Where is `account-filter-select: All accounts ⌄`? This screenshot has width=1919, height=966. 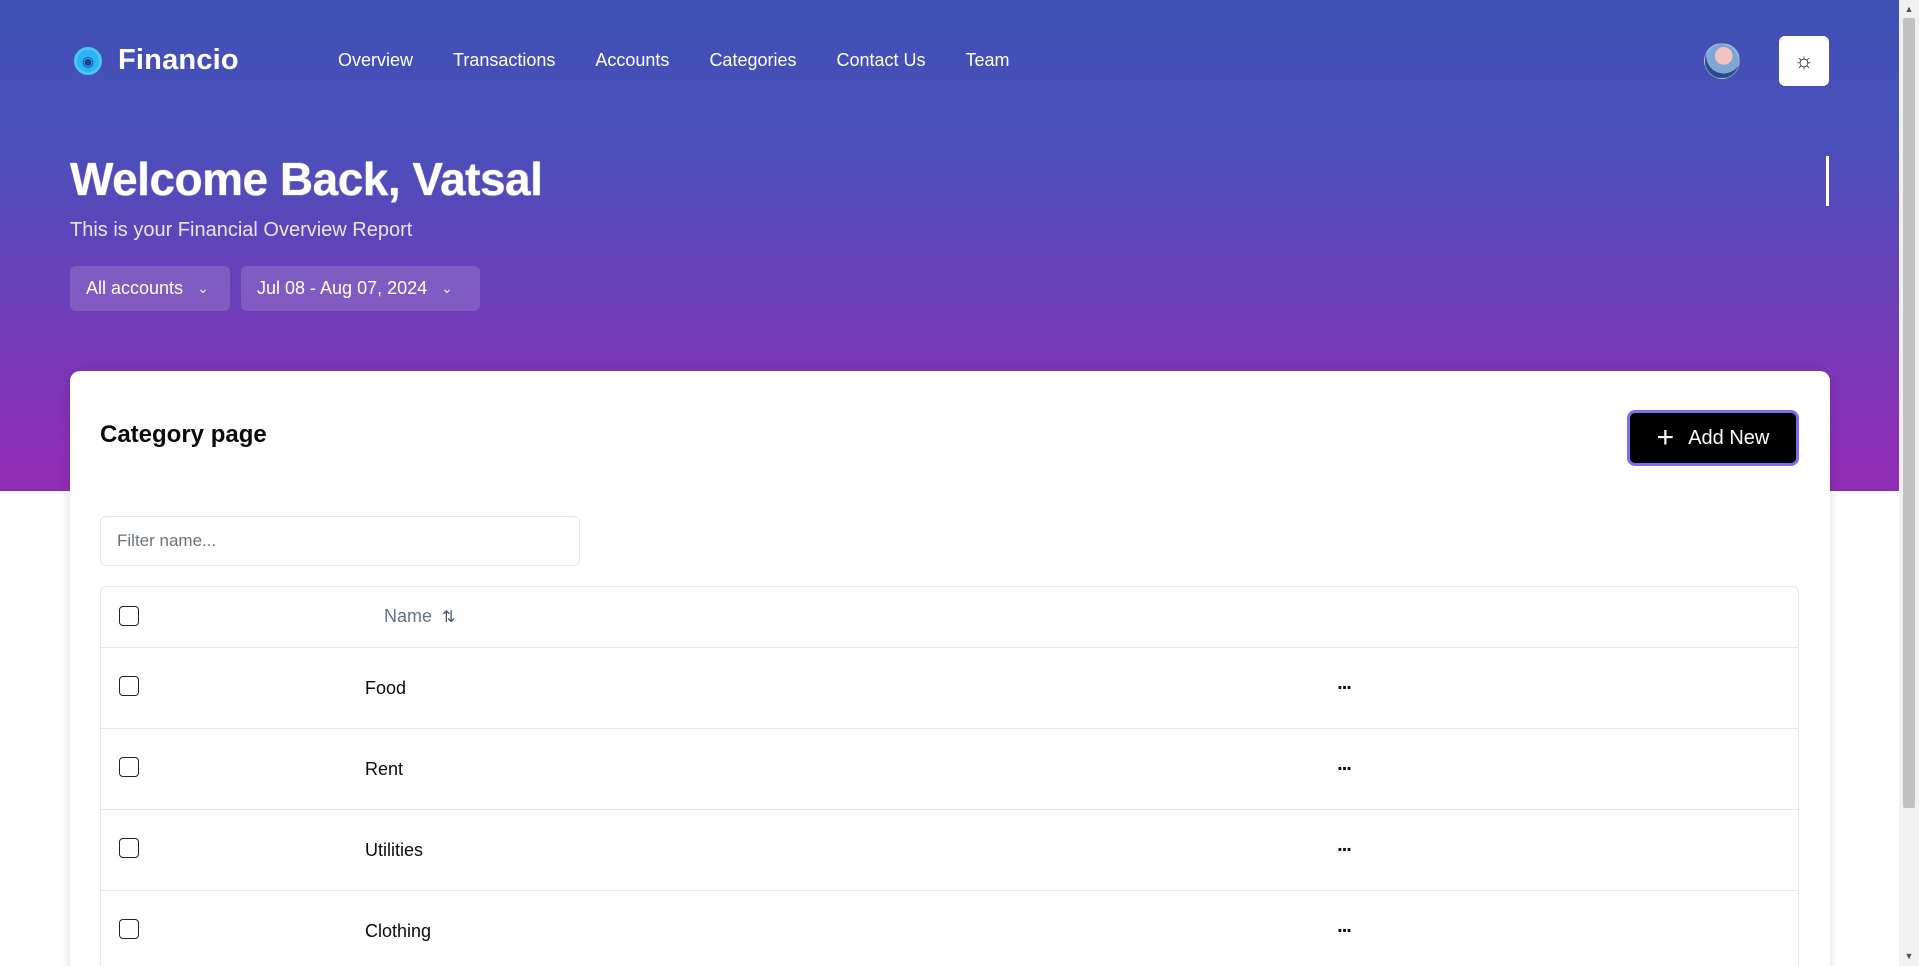
account-filter-select: All accounts ⌄ is located at coordinates (150, 288).